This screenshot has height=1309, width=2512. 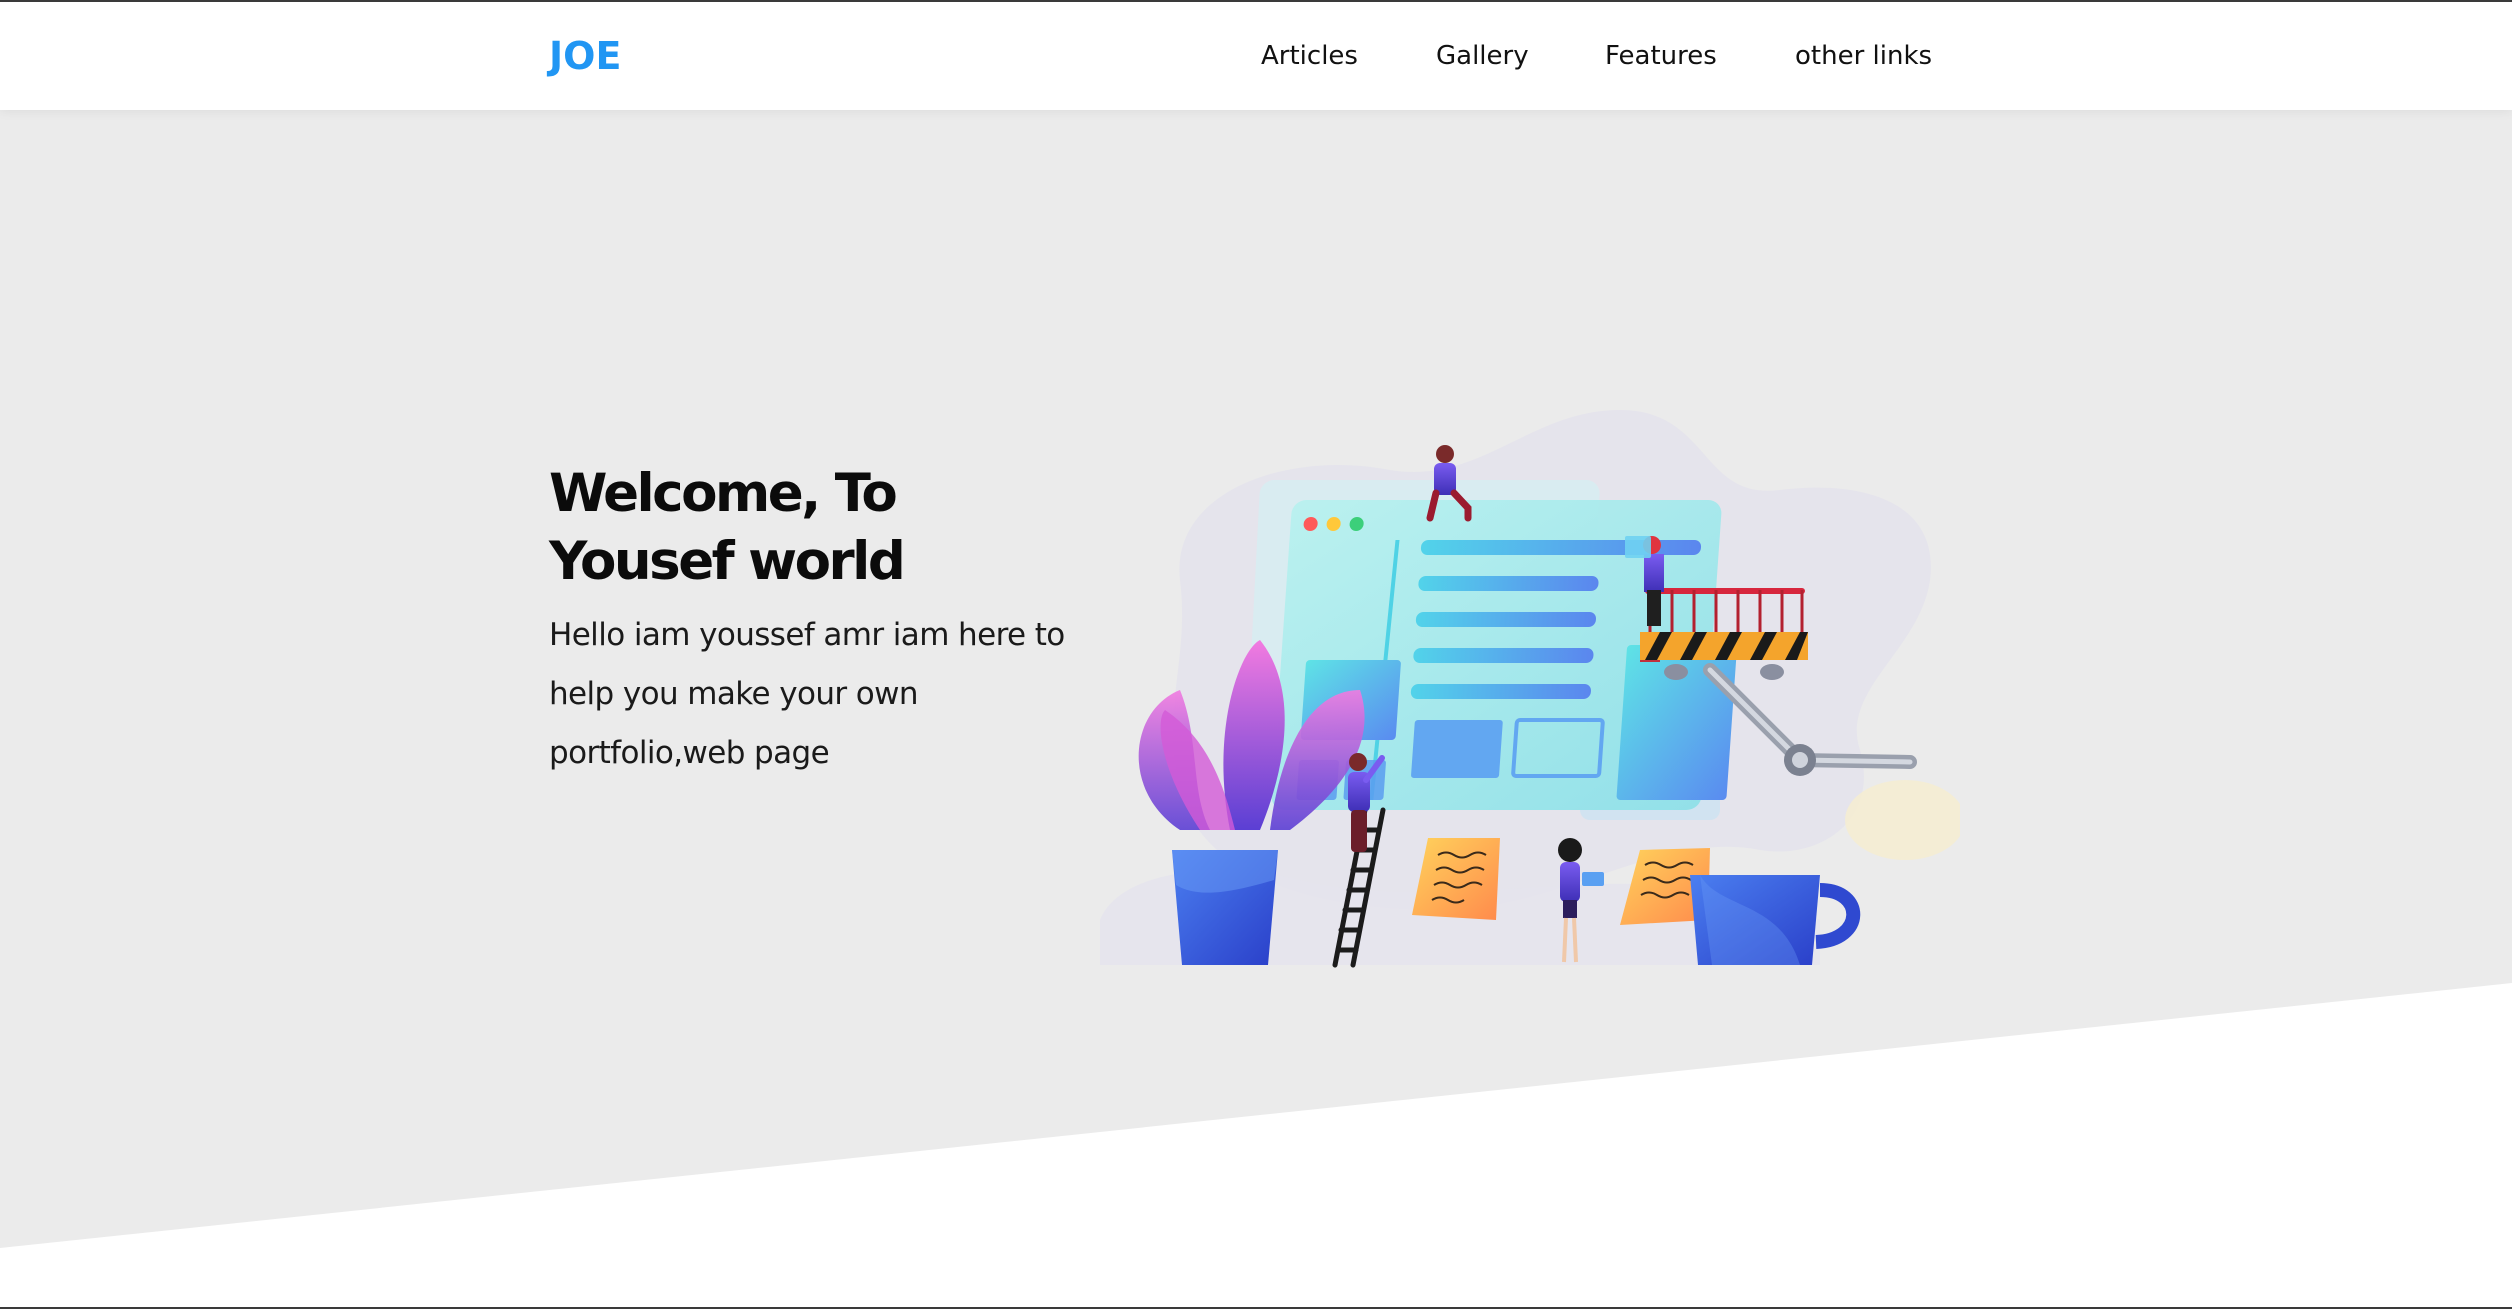 I want to click on nav-link-gallery: Gallery, so click(x=1482, y=56).